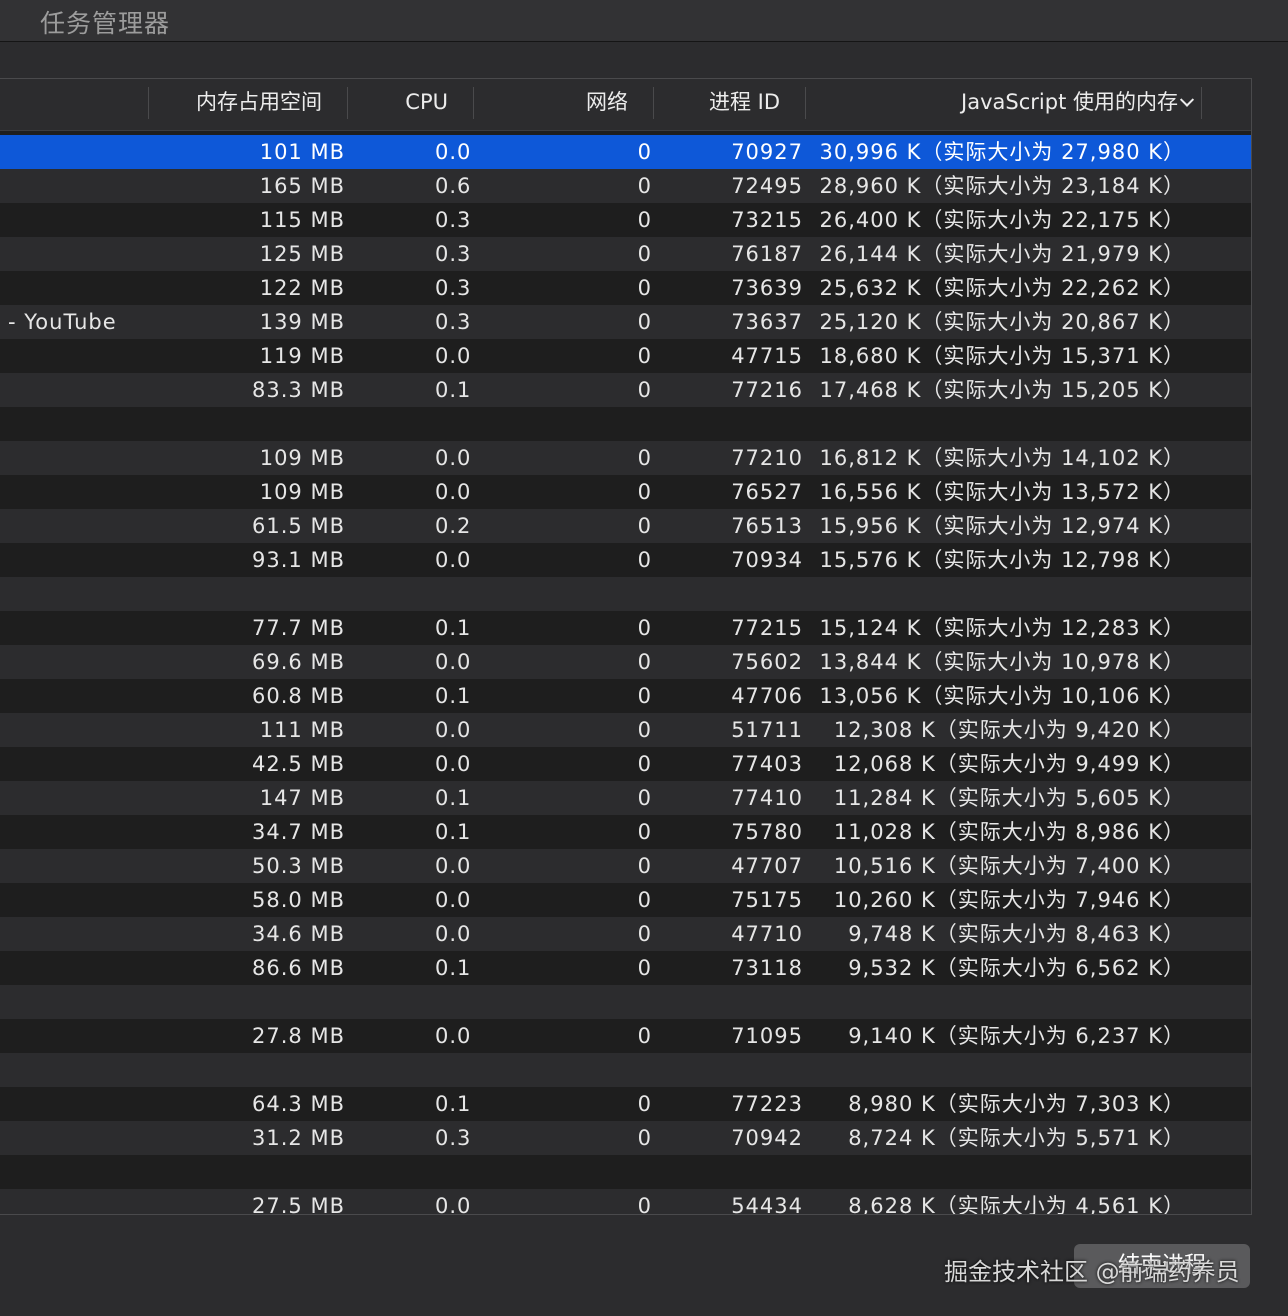 The width and height of the screenshot is (1288, 1316). What do you see at coordinates (298, 696) in the screenshot?
I see `memory-cell: 60.8 MB` at bounding box center [298, 696].